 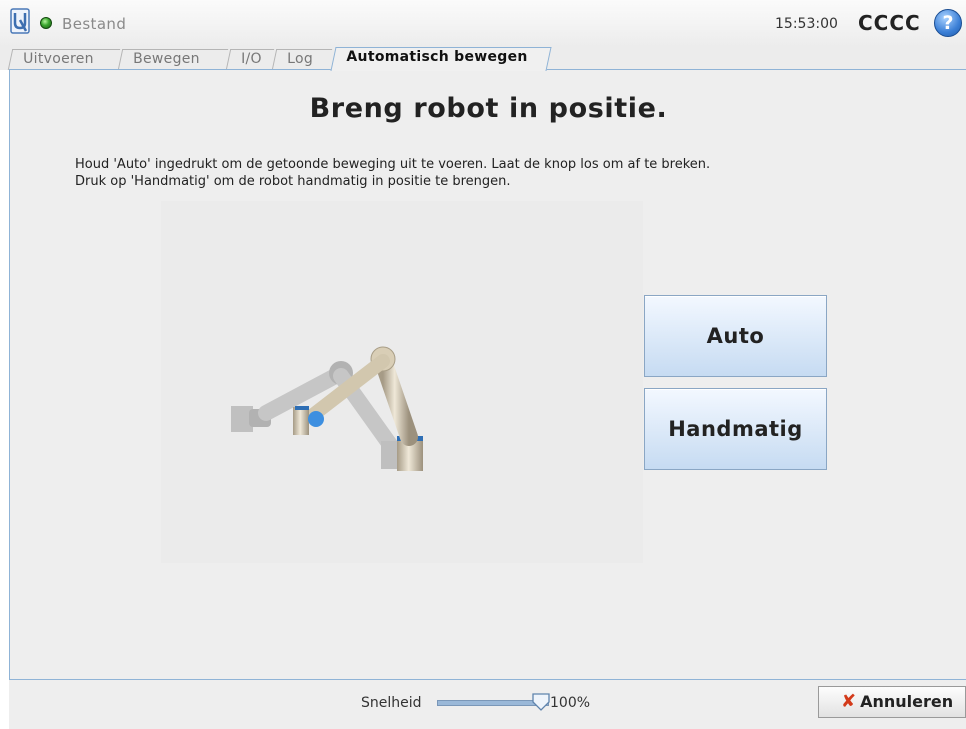 What do you see at coordinates (735, 336) in the screenshot?
I see `auto-button: Auto` at bounding box center [735, 336].